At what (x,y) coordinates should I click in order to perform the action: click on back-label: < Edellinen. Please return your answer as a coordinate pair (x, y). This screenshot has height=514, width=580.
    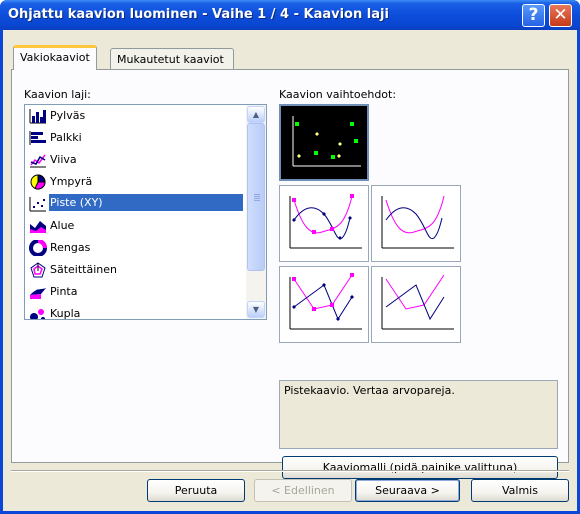
    Looking at the image, I should click on (303, 490).